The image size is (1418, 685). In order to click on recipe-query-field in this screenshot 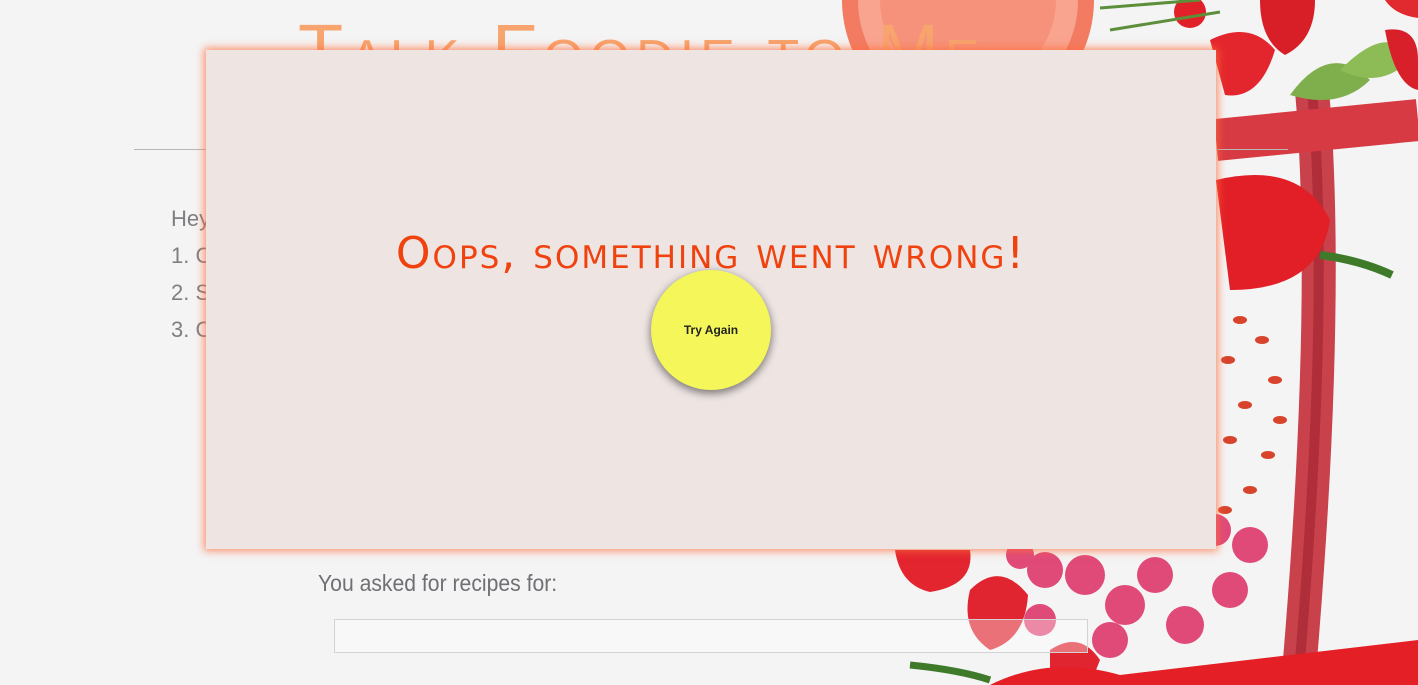, I will do `click(711, 636)`.